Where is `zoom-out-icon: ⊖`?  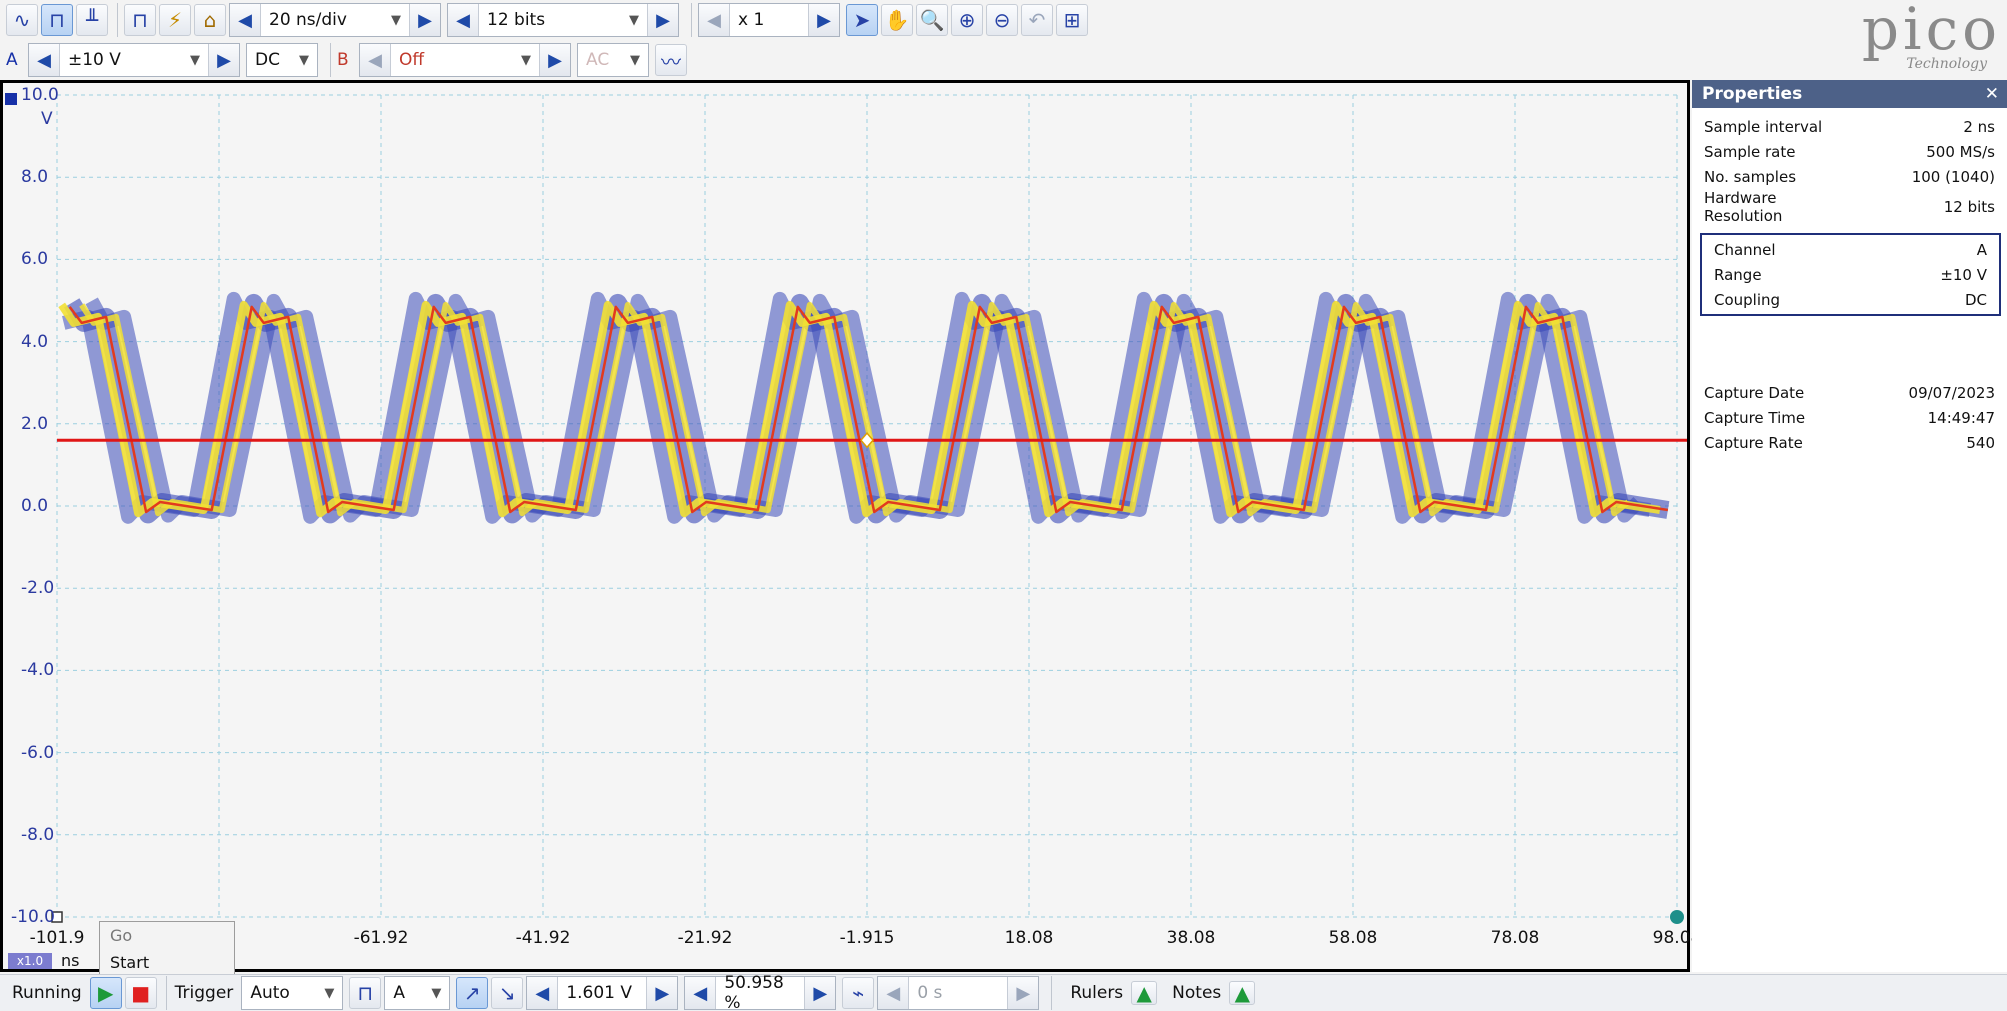 zoom-out-icon: ⊖ is located at coordinates (1002, 20).